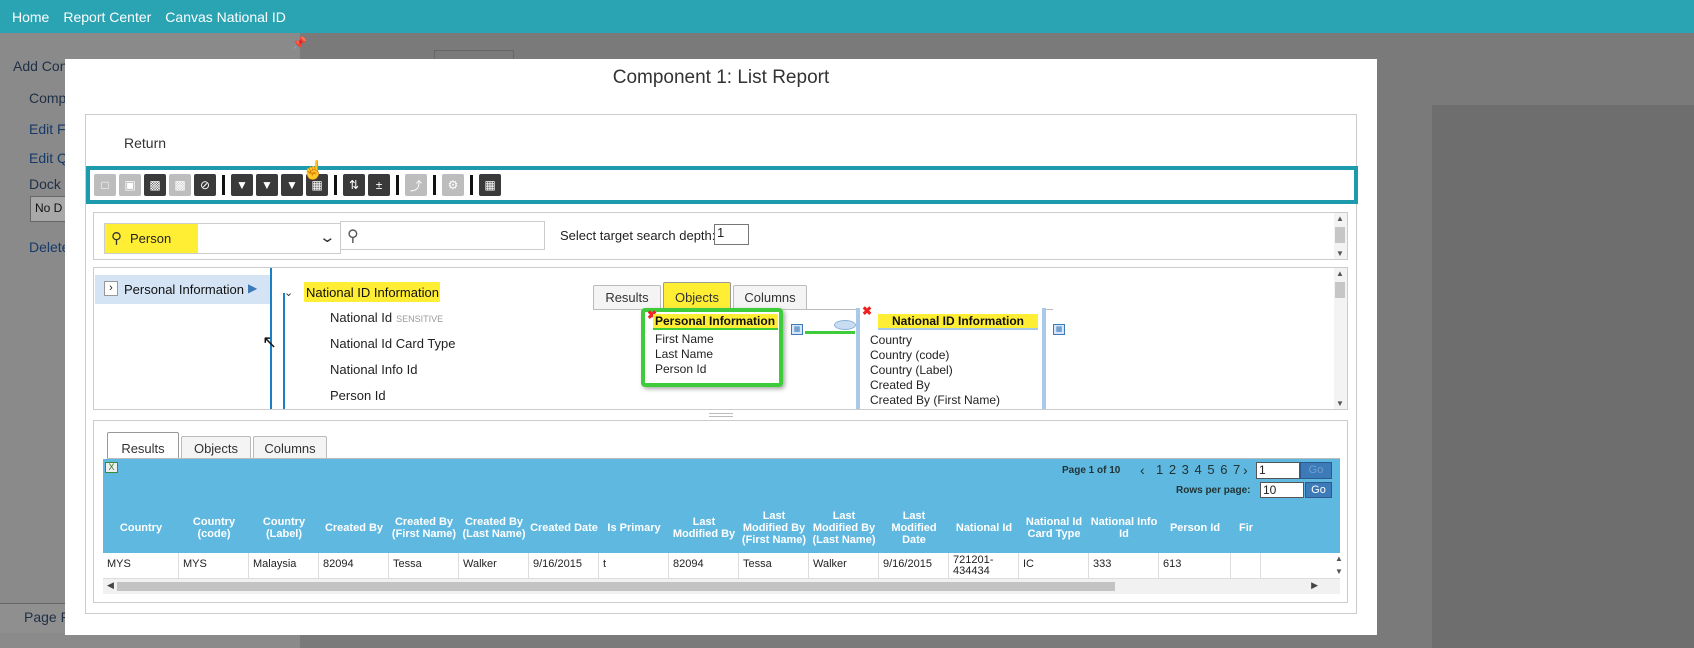 The height and width of the screenshot is (648, 1694). I want to click on column-header: Country, so click(141, 528).